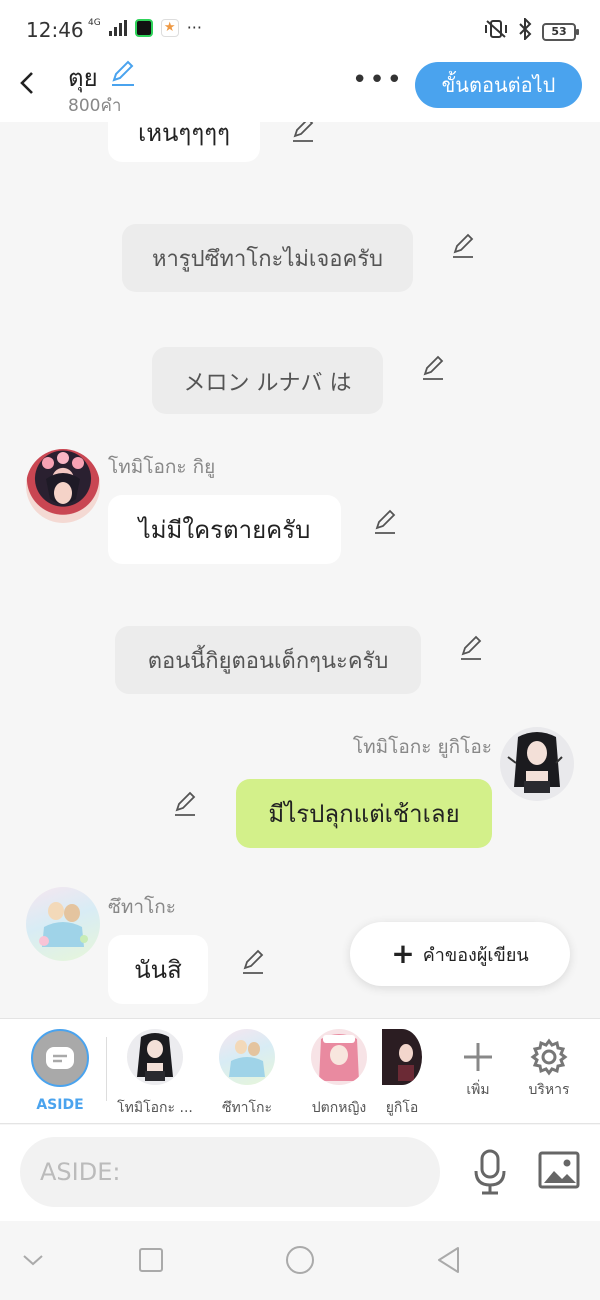 This screenshot has width=600, height=1300. I want to click on message-bubble: มีไรปลุกแต่เช้าเลย, so click(364, 813).